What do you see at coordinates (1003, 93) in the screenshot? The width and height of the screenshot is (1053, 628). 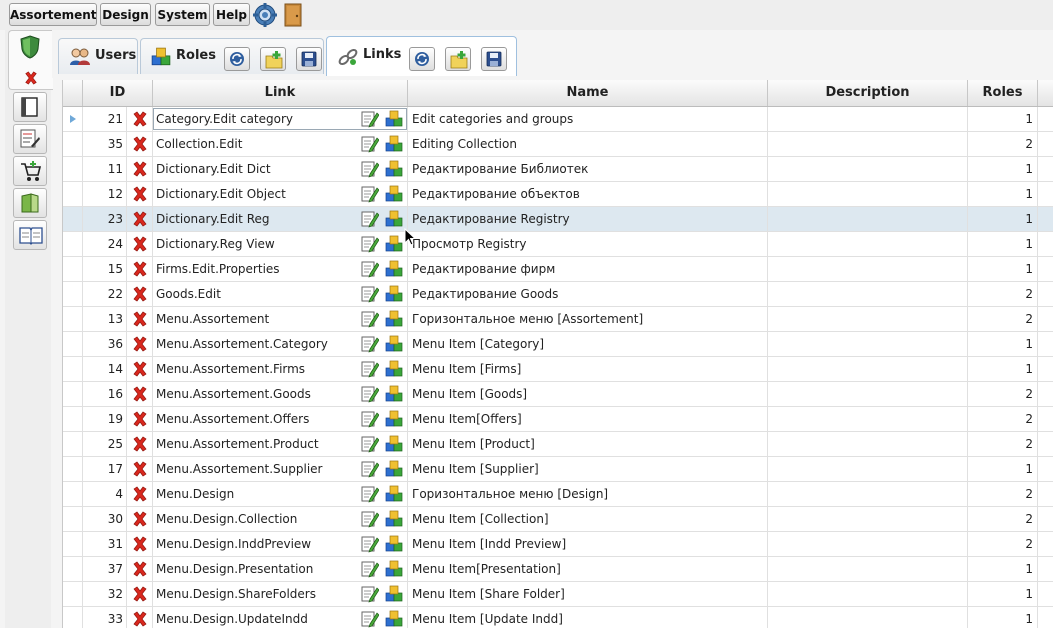 I see `header-roles: Roles` at bounding box center [1003, 93].